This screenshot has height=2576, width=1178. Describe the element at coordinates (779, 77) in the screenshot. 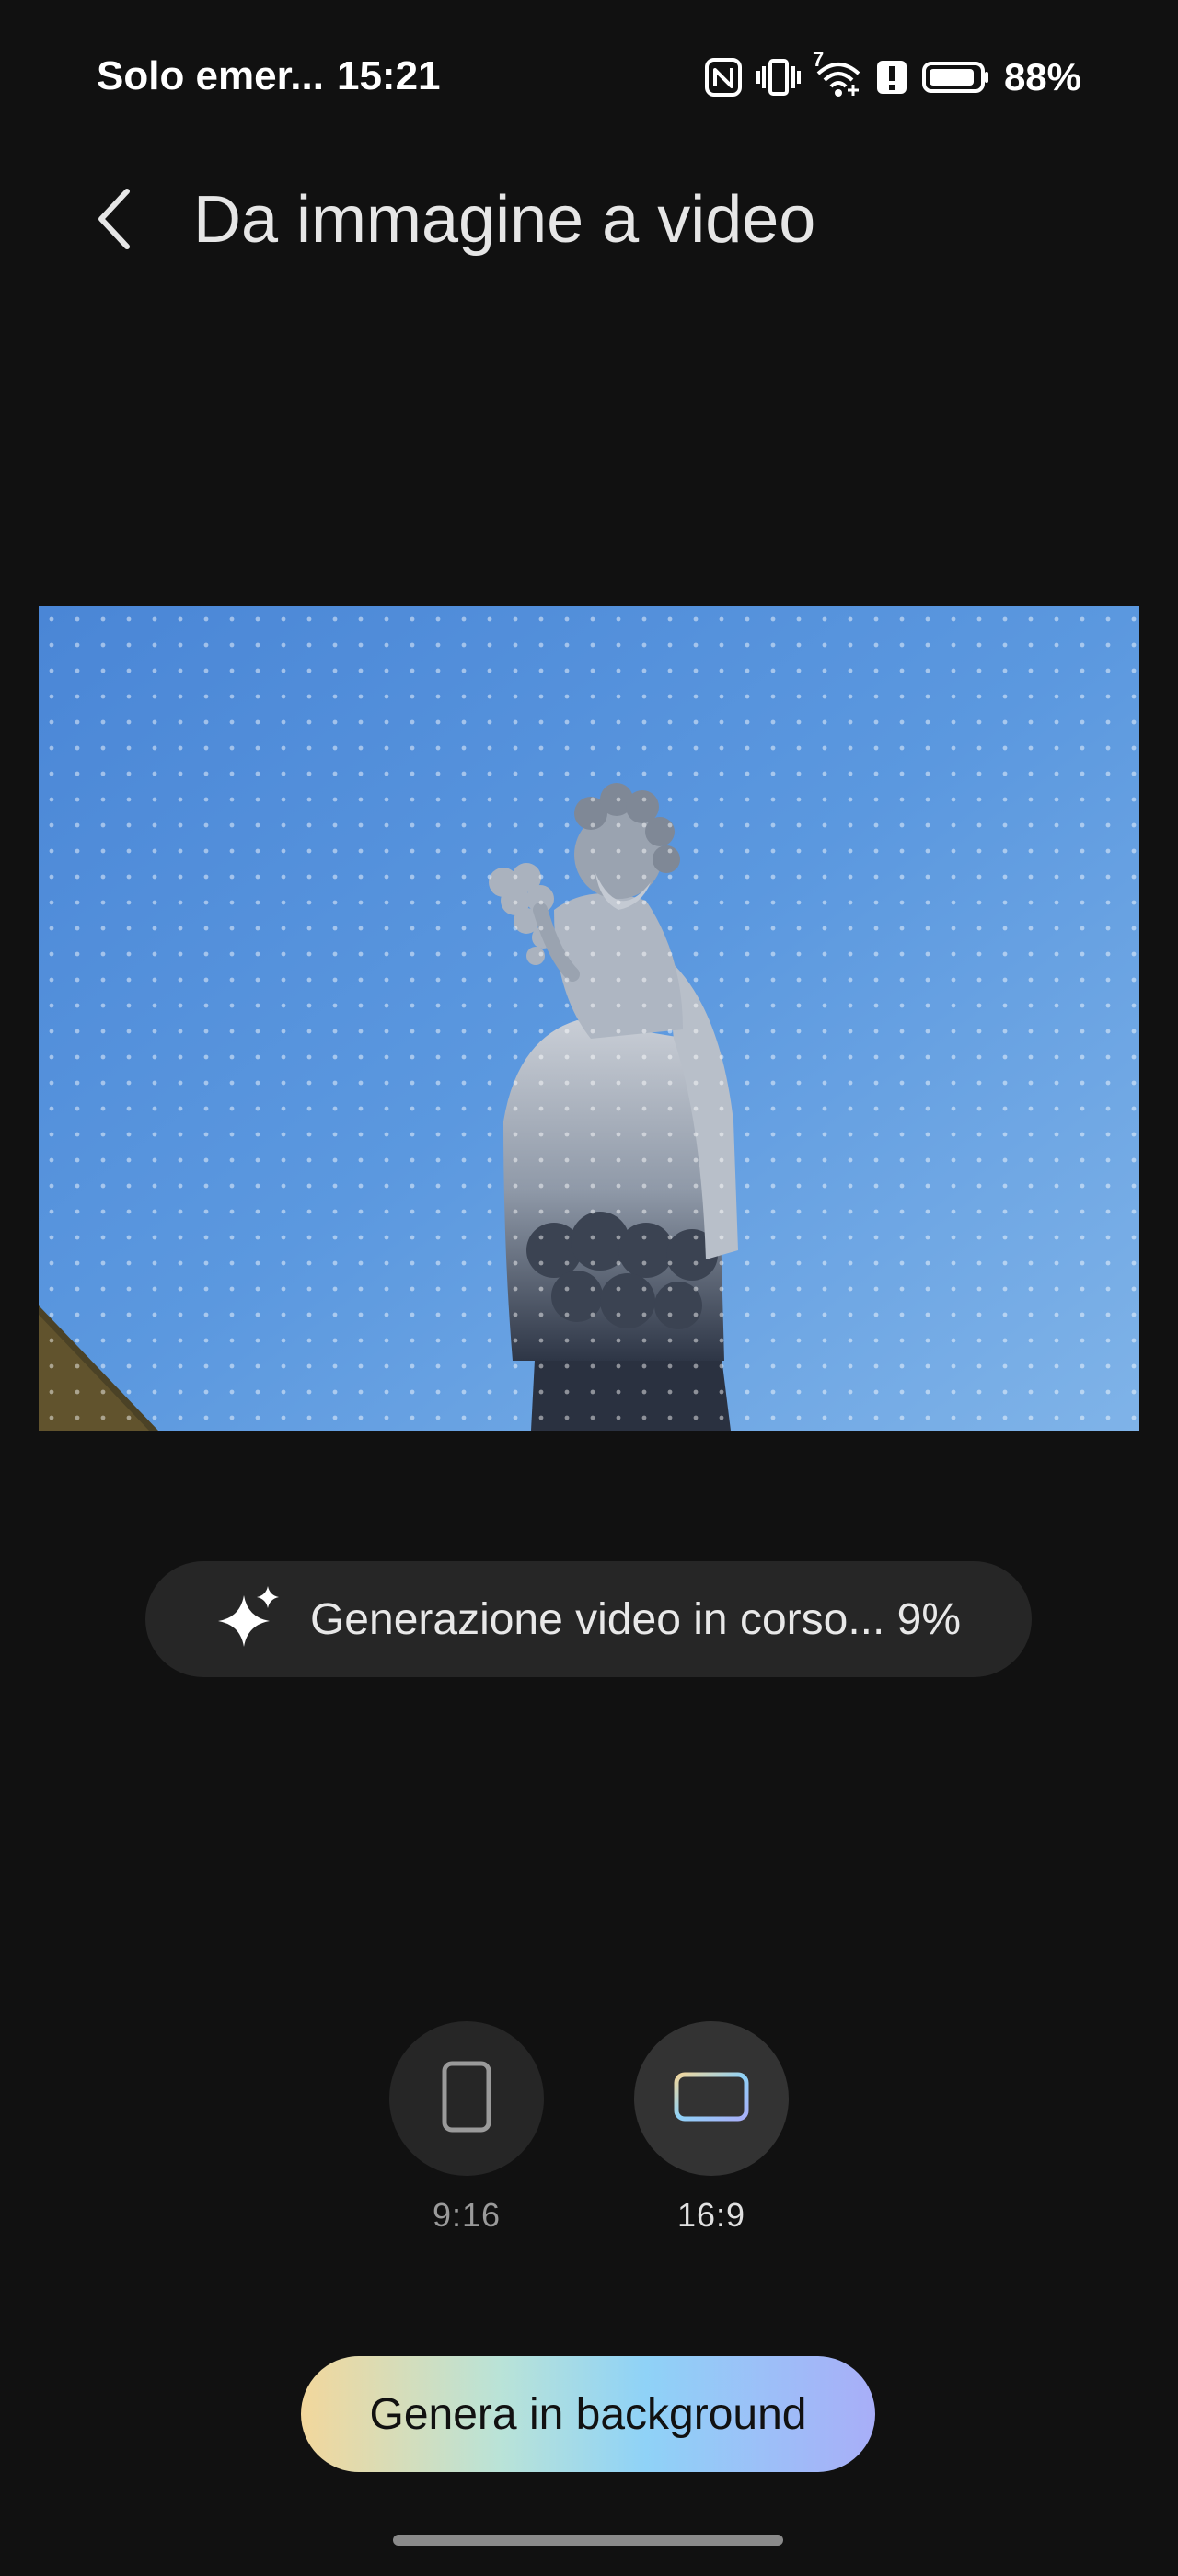

I see `vibrate-icon` at that location.